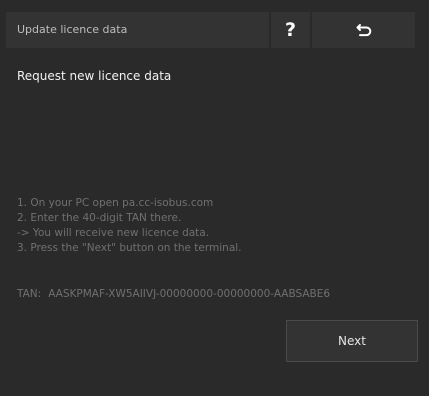  I want to click on back-button, so click(363, 30).